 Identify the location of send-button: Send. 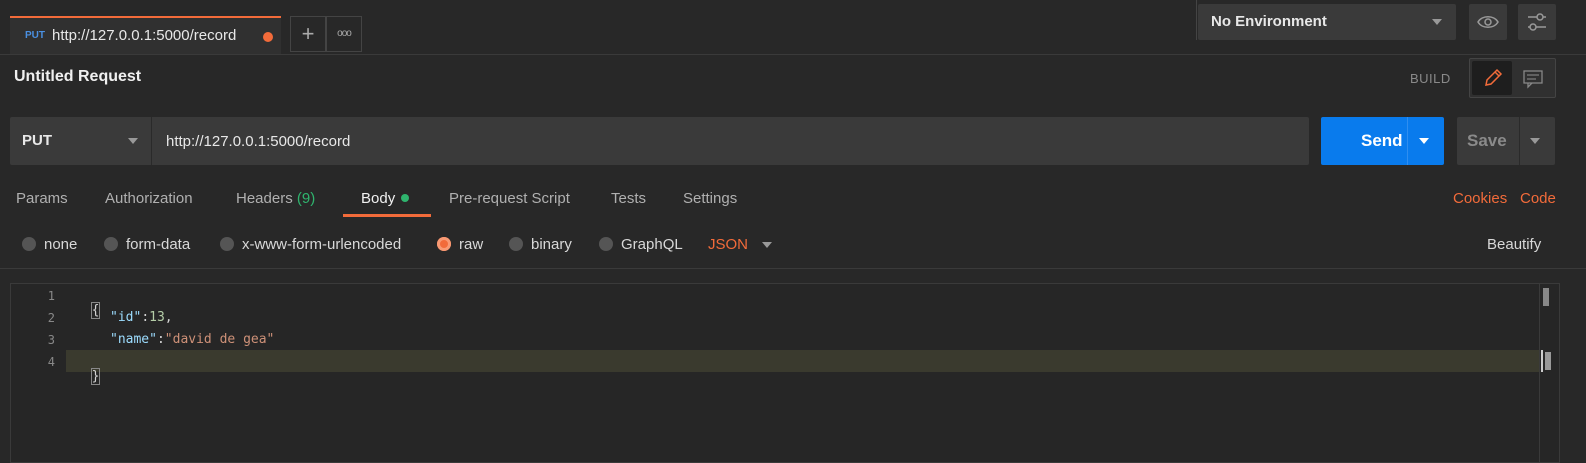
(1382, 141).